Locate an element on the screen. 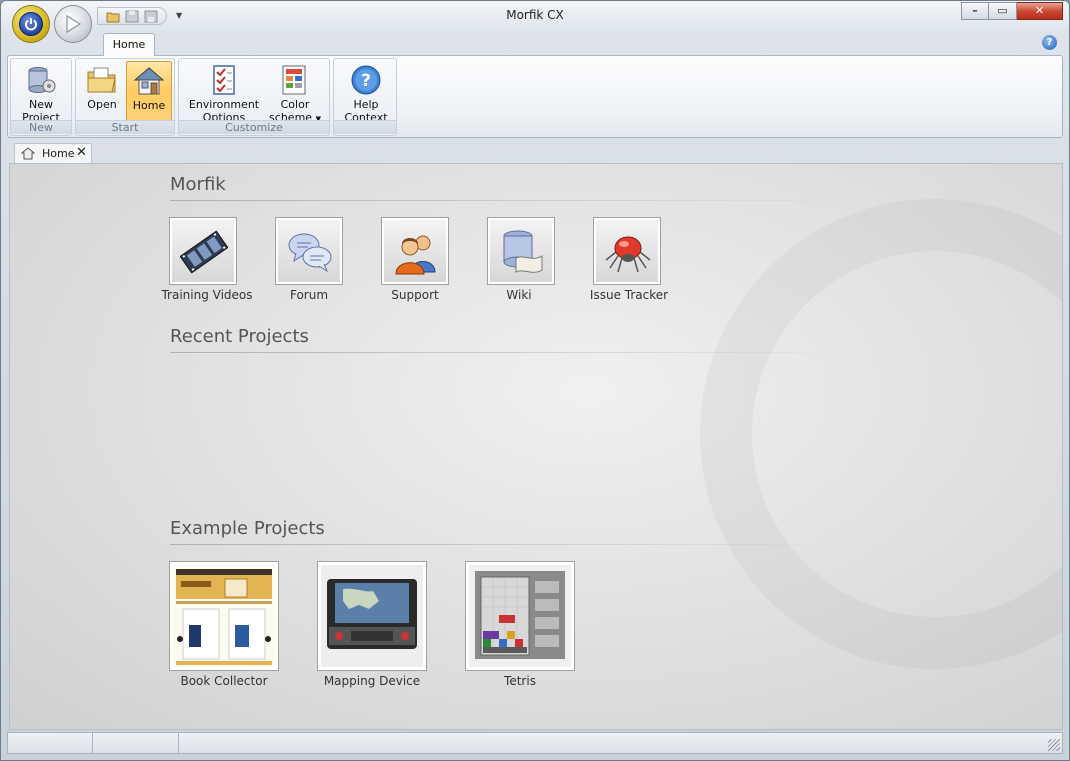 The image size is (1070, 761). maximize-icon: ▭ is located at coordinates (1002, 10).